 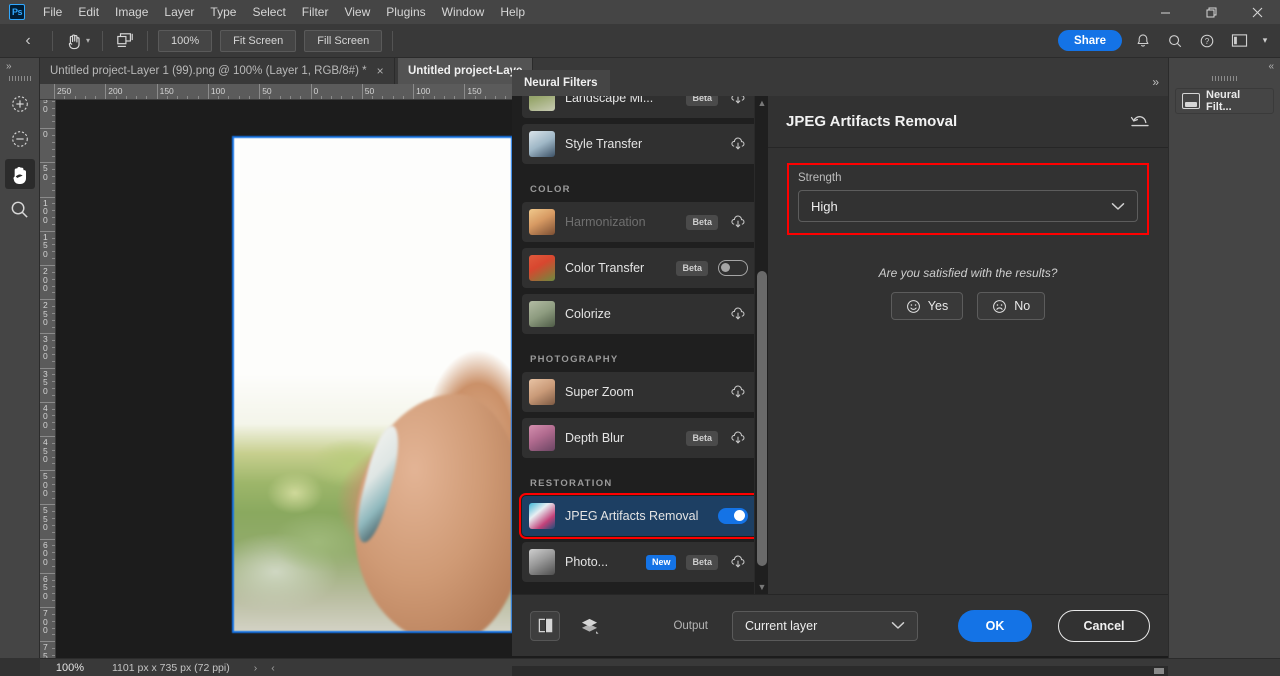 I want to click on filter-row-landscape-mixer: Landscape Mi... Beta, so click(x=640, y=107).